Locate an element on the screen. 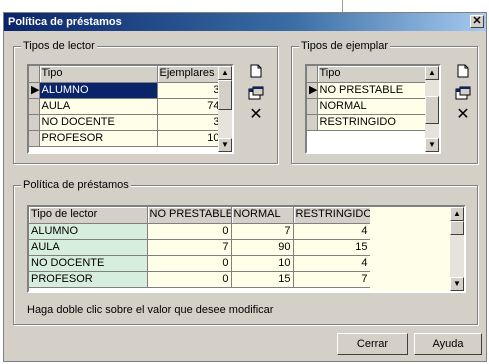 This screenshot has height=364, width=489. cell-normal: 90 is located at coordinates (262, 247).